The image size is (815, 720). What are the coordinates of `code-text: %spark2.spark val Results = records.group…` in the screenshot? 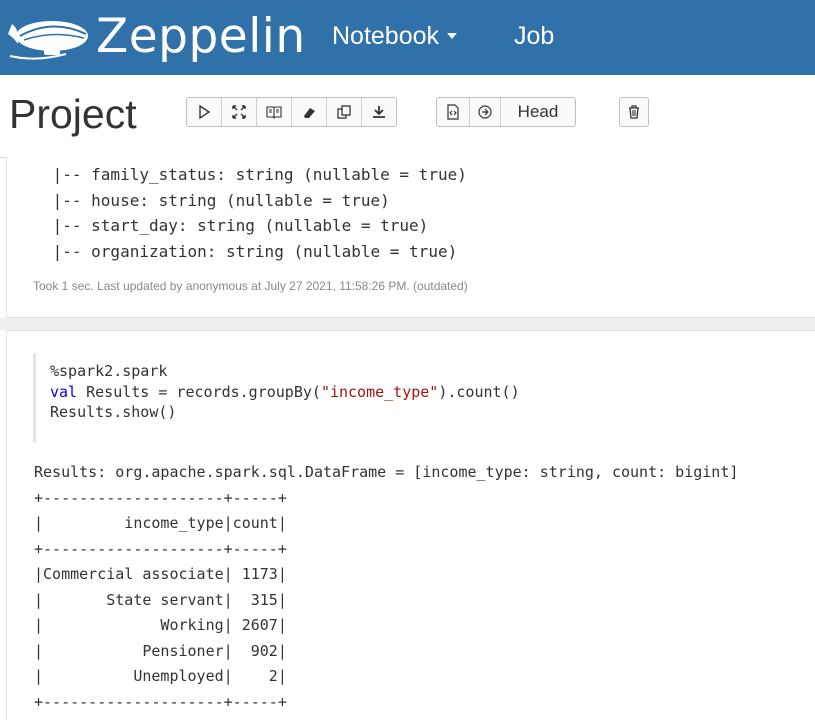 It's located at (285, 392).